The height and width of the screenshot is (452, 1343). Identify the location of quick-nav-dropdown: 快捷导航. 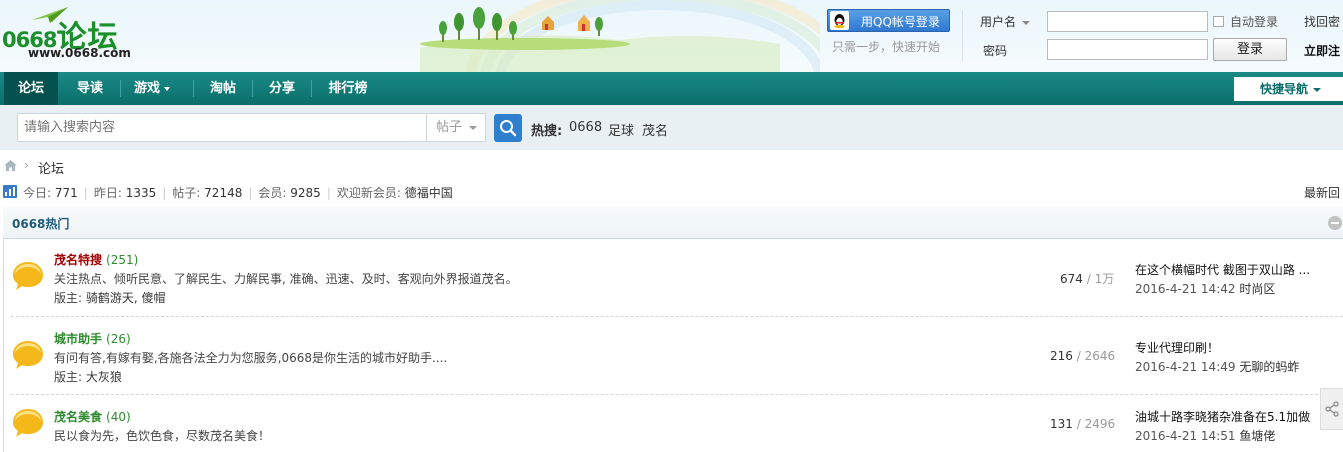
(1288, 89).